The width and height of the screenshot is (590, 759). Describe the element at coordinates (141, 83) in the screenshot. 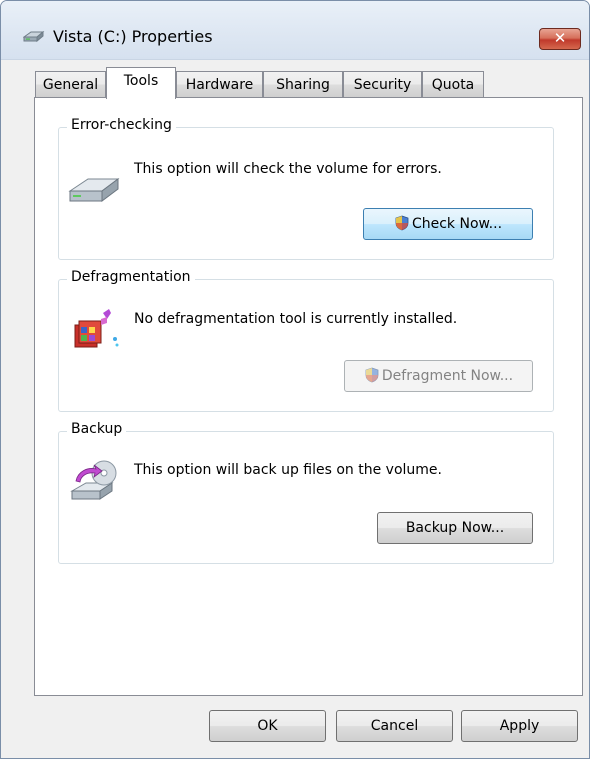

I see `tab-tools: Tools` at that location.